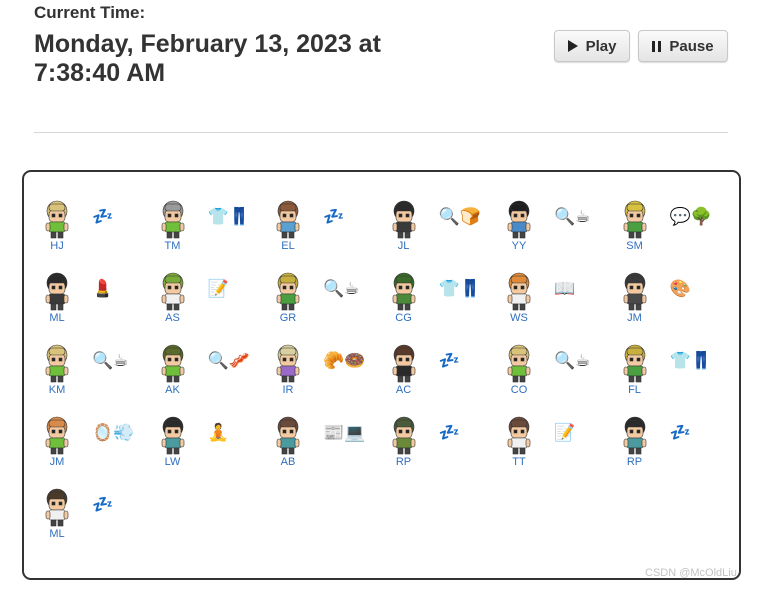 This screenshot has height=590, width=767. I want to click on agent-avatar: AS, so click(173, 299).